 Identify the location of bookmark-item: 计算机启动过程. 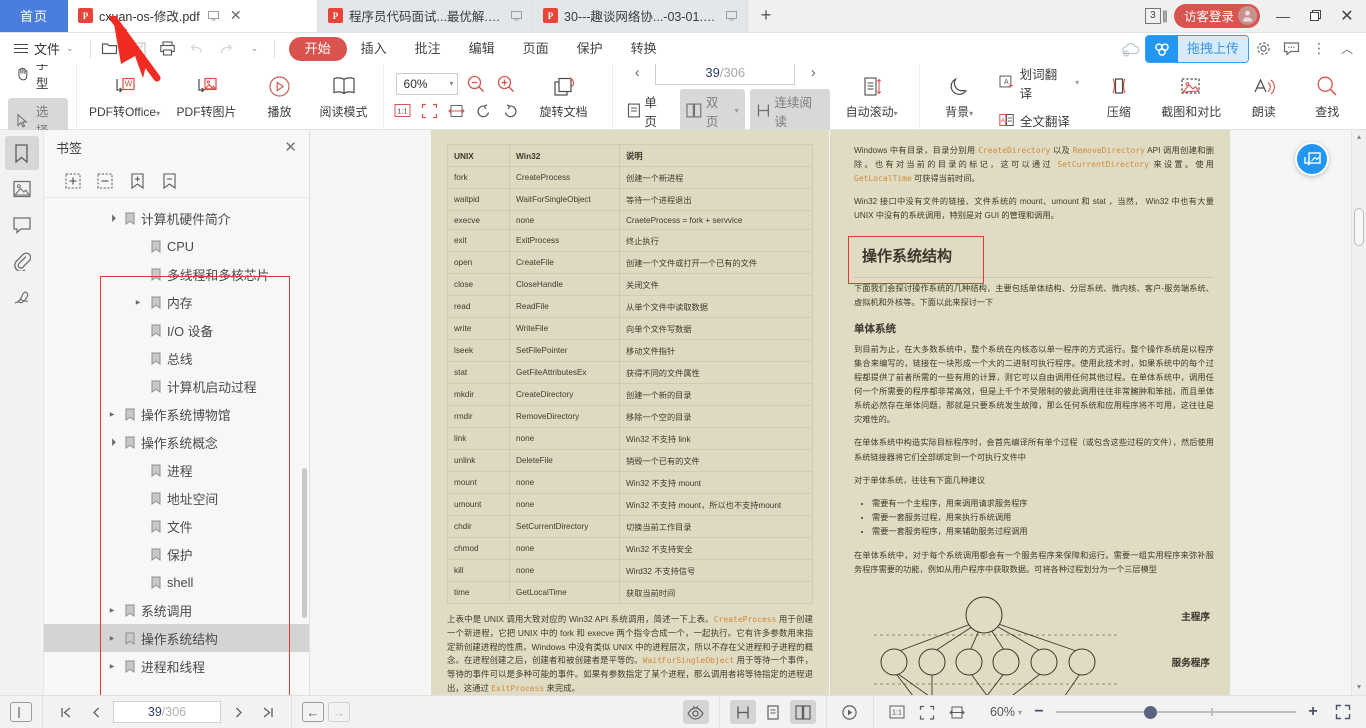
(176, 386).